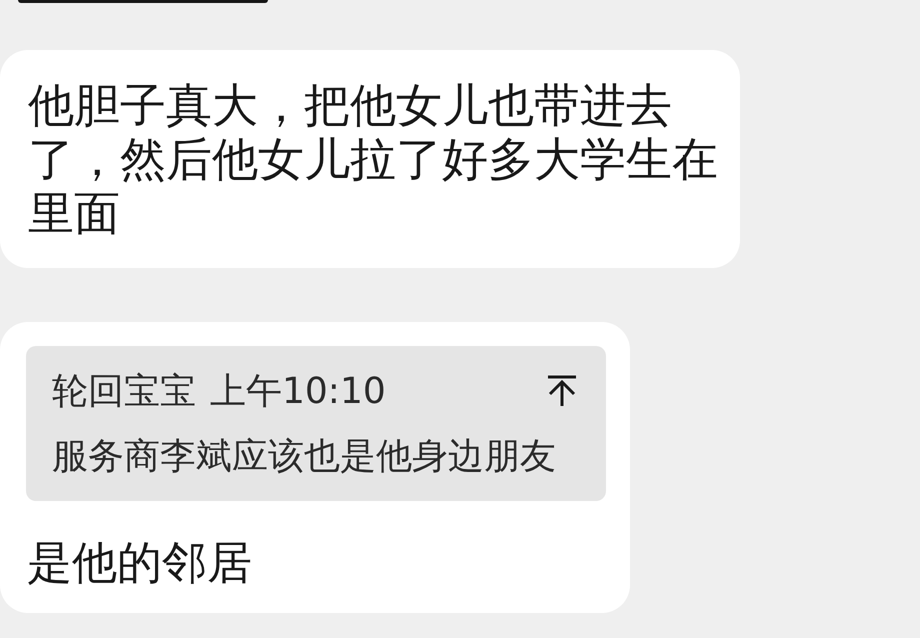  Describe the element at coordinates (298, 392) in the screenshot. I see `quote-time: 上午10:10` at that location.